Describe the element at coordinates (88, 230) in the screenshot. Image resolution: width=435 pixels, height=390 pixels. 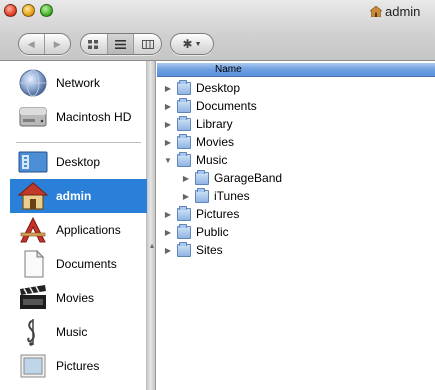
I see `sidebar-item-label: Applications` at that location.